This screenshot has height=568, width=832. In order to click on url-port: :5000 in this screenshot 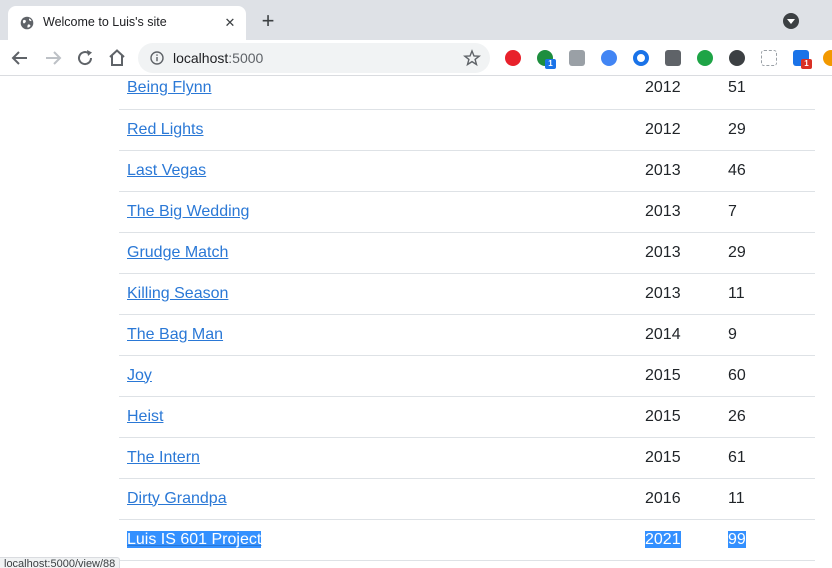, I will do `click(246, 58)`.